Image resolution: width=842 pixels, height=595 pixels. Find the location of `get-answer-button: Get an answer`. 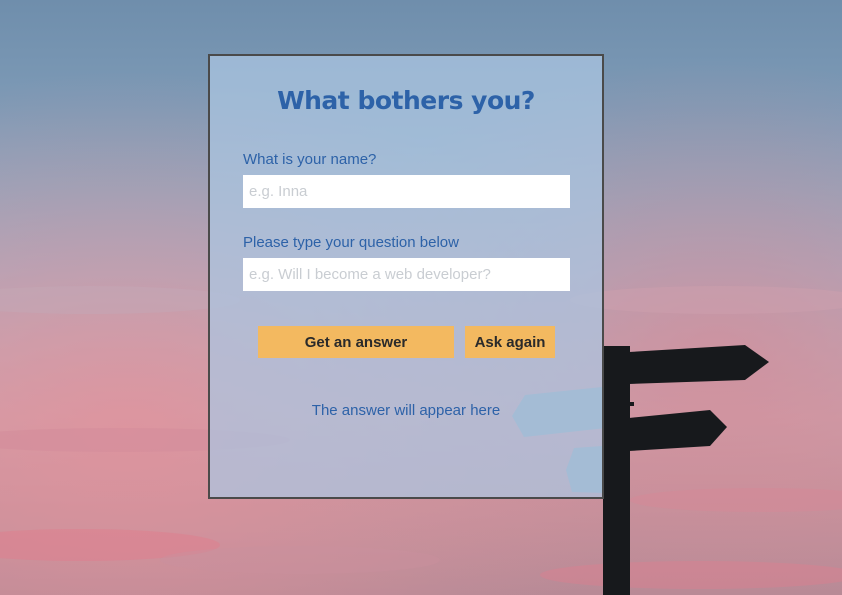

get-answer-button: Get an answer is located at coordinates (356, 342).